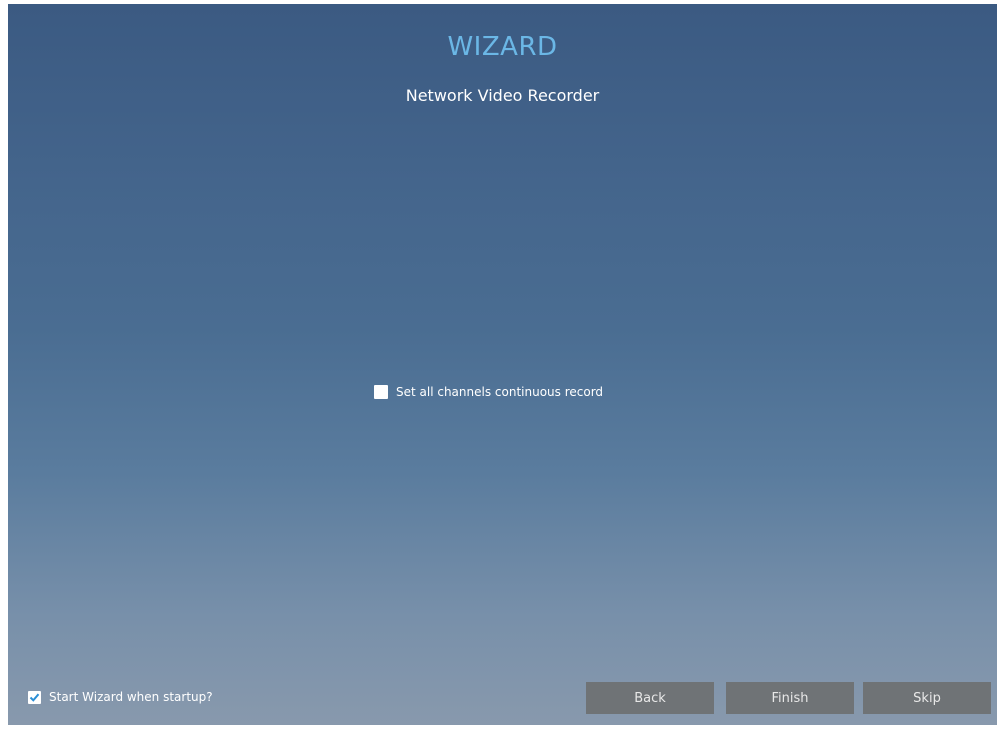 This screenshot has height=729, width=999. Describe the element at coordinates (131, 697) in the screenshot. I see `start-wizard-label: Start Wizard when startup?` at that location.